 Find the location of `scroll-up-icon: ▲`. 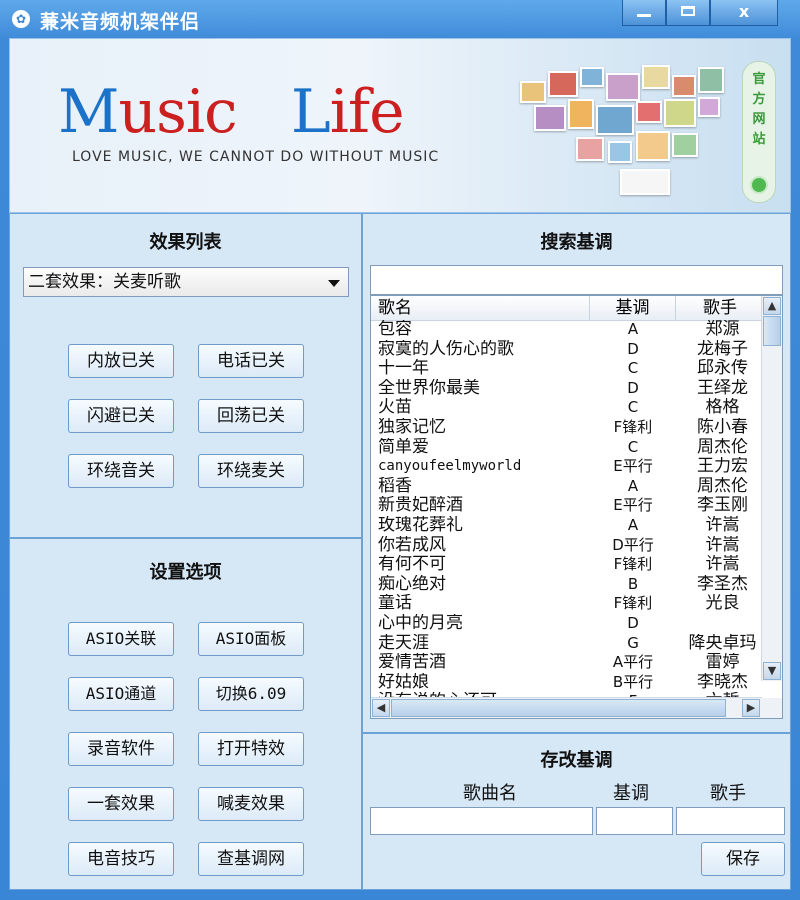

scroll-up-icon: ▲ is located at coordinates (772, 306).